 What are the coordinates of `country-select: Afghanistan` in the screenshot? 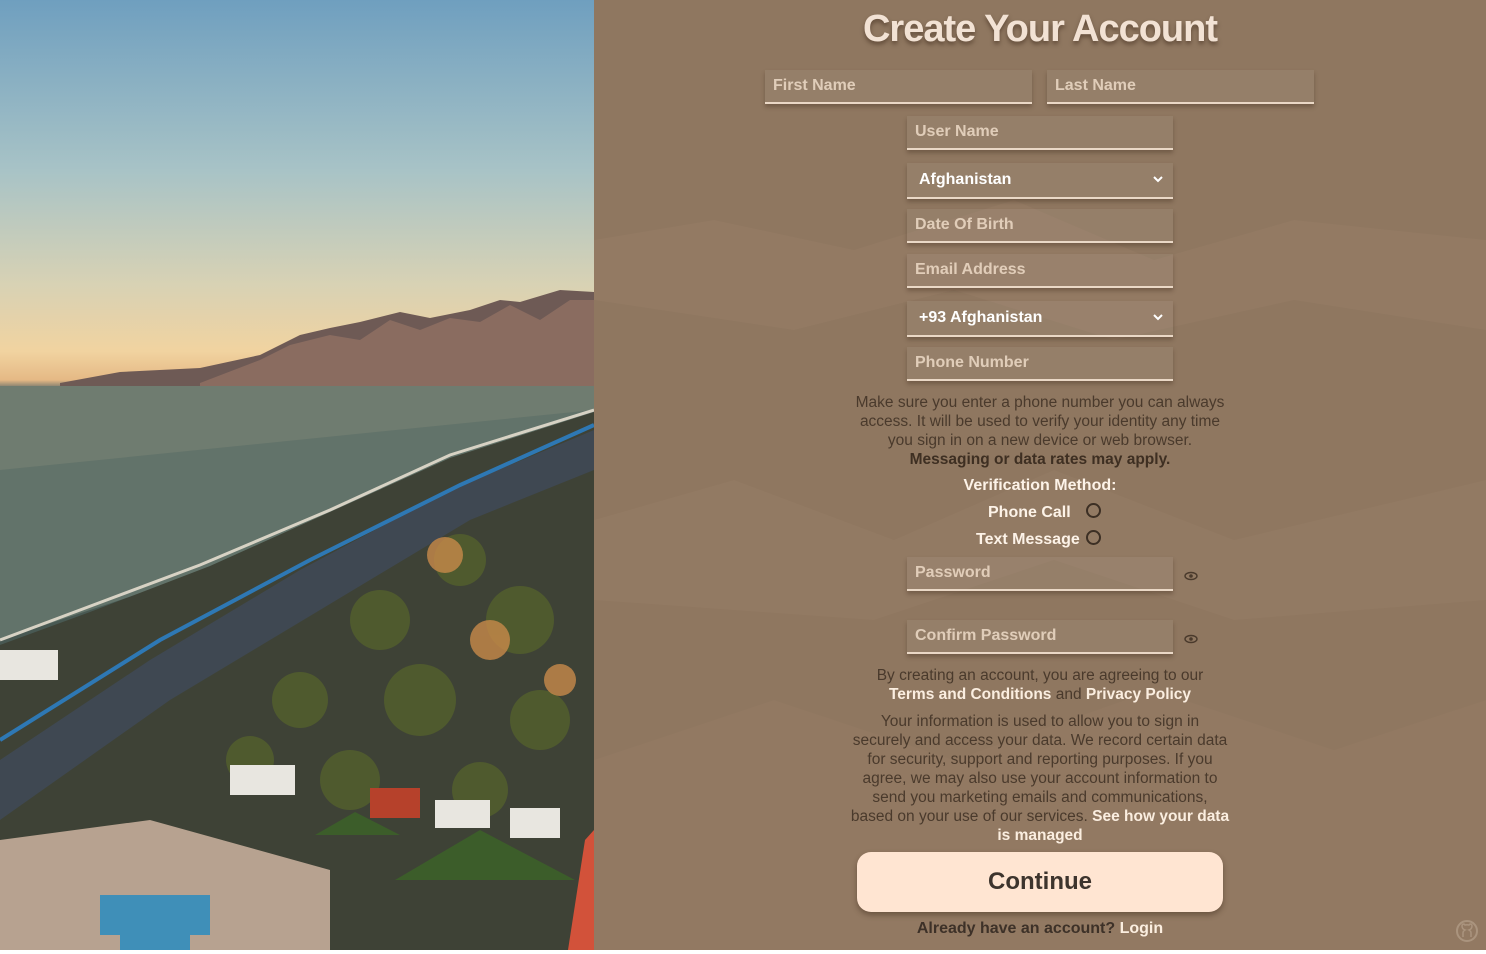 It's located at (1040, 181).